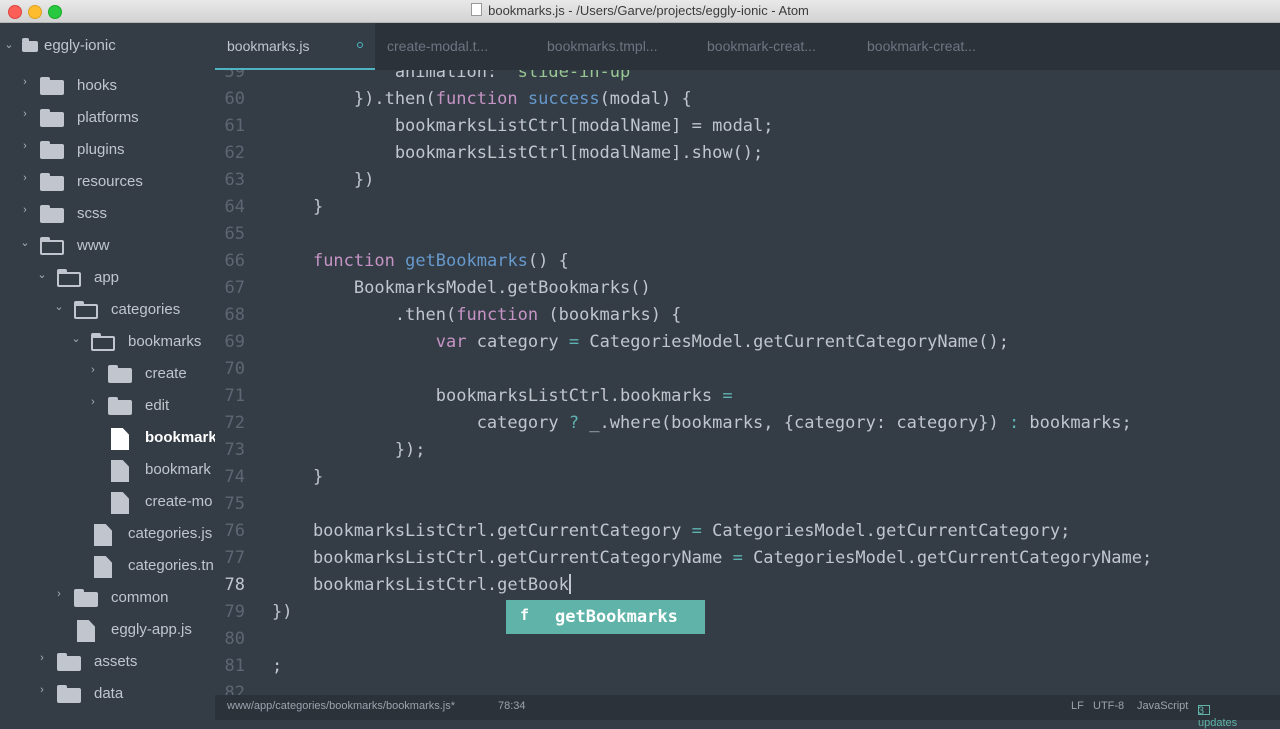  What do you see at coordinates (518, 153) in the screenshot?
I see `code-line: bookmarksListCtrl[modalName].show();` at bounding box center [518, 153].